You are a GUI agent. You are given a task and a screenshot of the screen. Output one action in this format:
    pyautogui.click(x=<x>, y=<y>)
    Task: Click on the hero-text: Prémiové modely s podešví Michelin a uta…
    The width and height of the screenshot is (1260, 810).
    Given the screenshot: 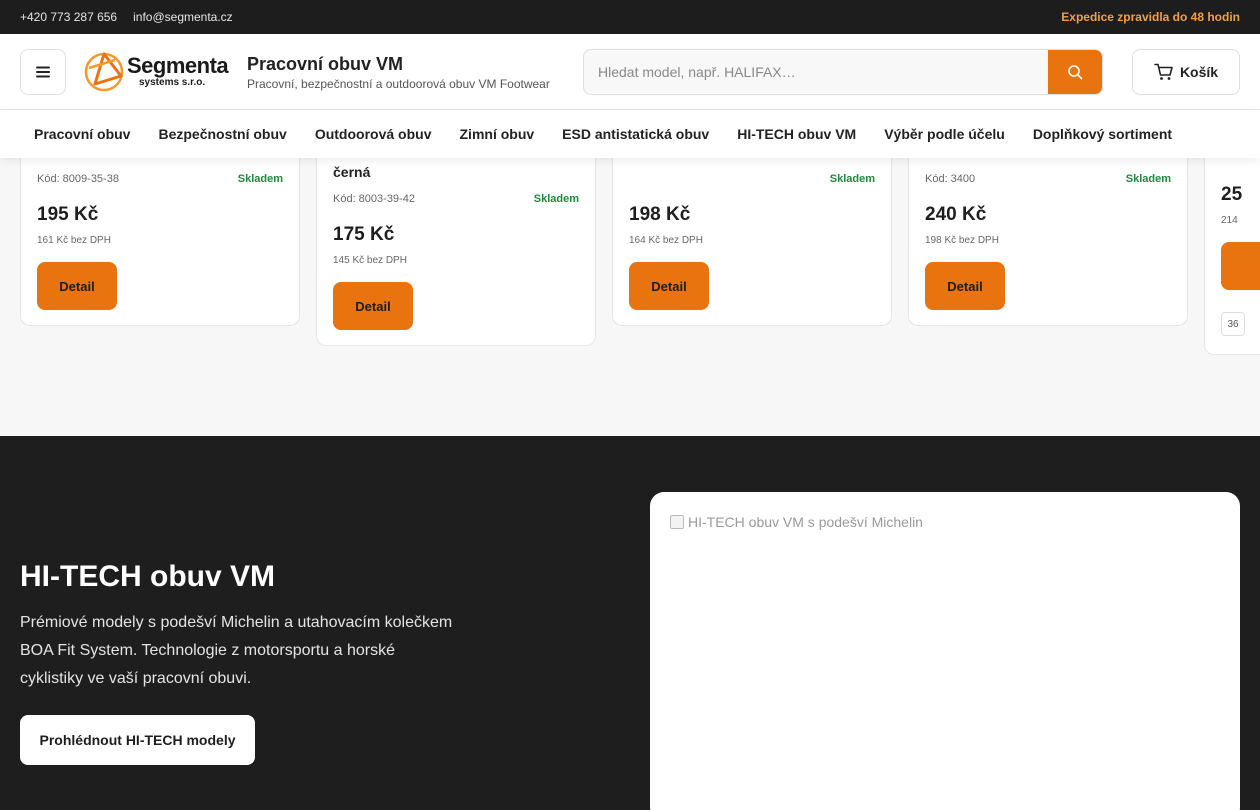 What is the action you would take?
    pyautogui.click(x=236, y=650)
    